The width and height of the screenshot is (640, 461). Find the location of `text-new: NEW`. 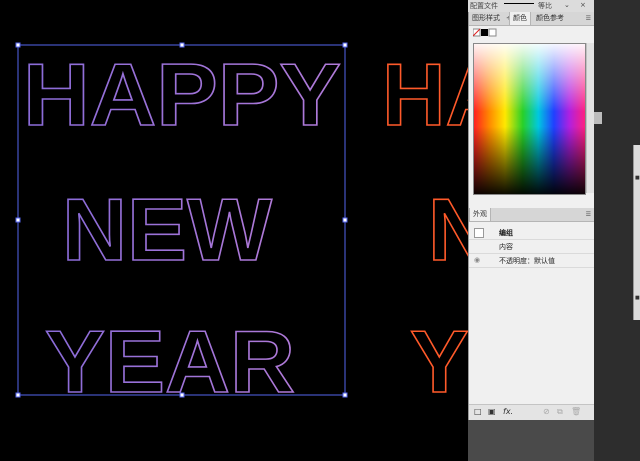

text-new: NEW is located at coordinates (167, 229).